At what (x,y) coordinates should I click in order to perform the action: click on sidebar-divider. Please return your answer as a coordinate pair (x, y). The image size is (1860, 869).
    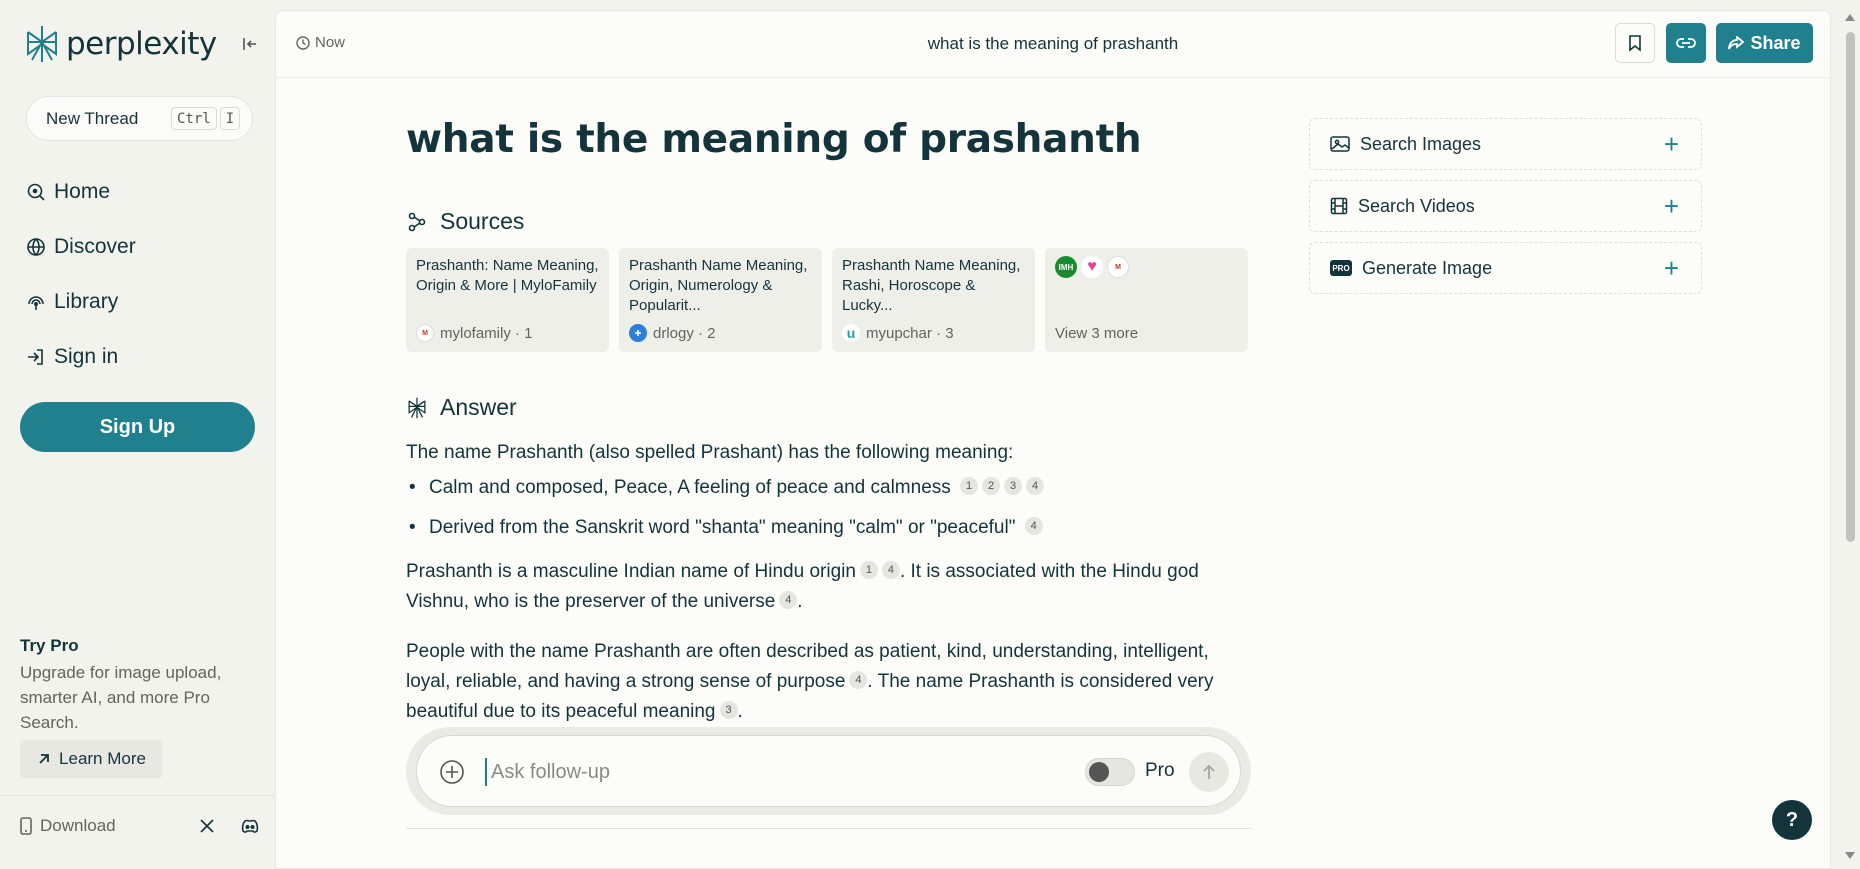
    Looking at the image, I should click on (137, 795).